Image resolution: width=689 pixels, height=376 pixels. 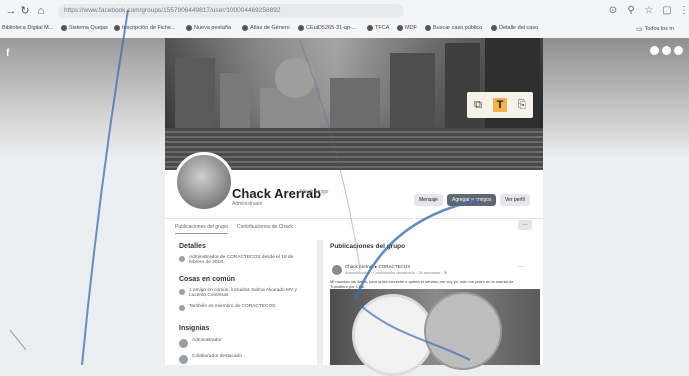 I want to click on messenger-icon, so click(x=666, y=50).